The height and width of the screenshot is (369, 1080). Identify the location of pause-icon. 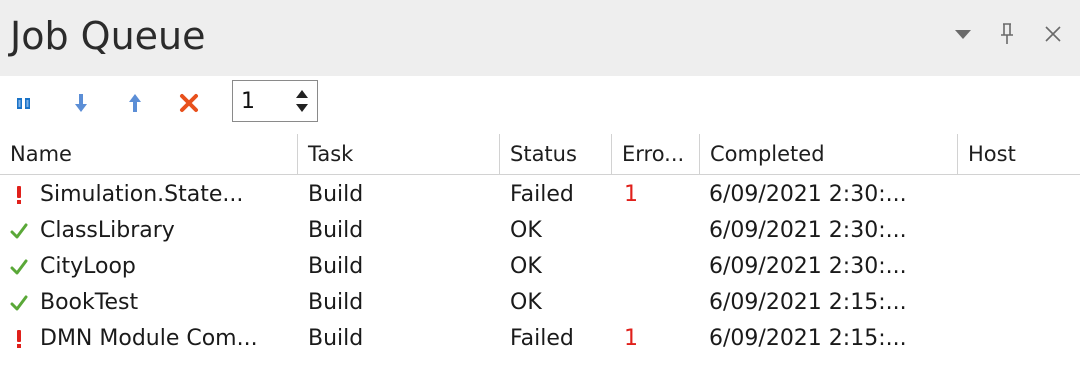
(25, 103).